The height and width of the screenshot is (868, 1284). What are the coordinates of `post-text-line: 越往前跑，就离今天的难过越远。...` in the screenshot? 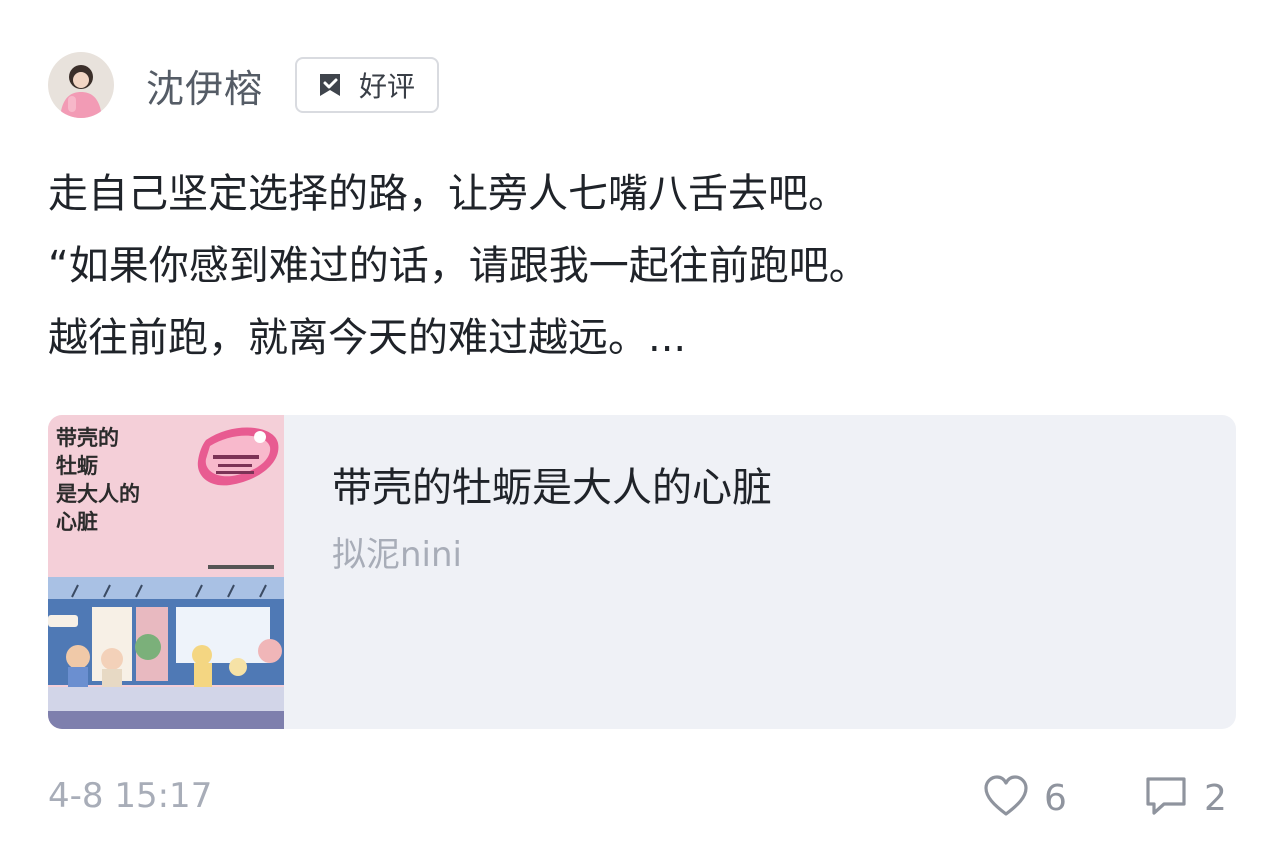 It's located at (367, 338).